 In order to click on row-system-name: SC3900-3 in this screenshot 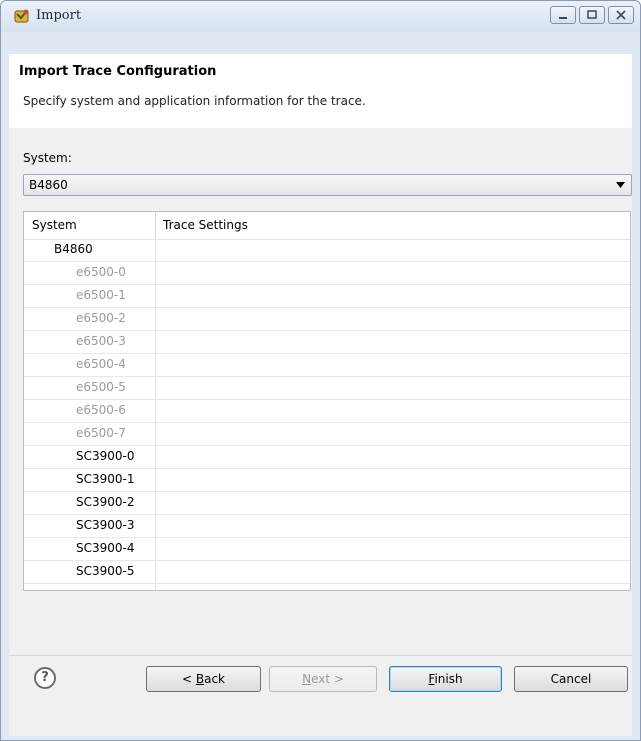, I will do `click(105, 525)`.